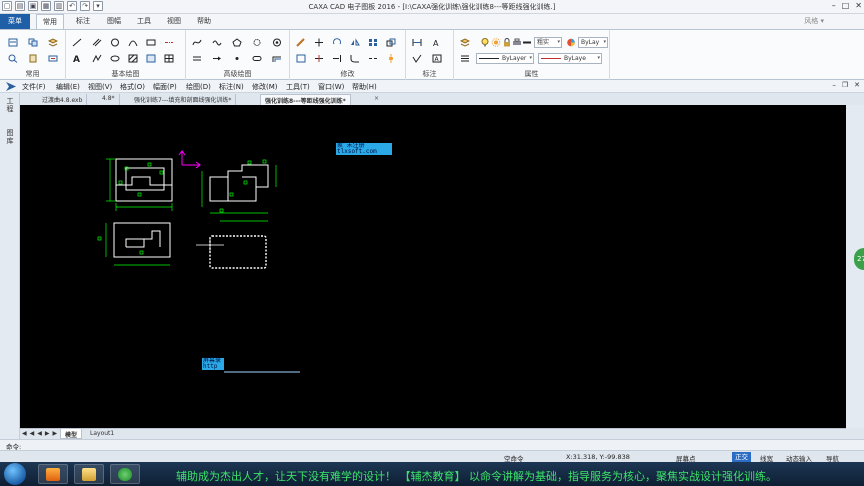  I want to click on close-tab-icon: ×, so click(376, 98).